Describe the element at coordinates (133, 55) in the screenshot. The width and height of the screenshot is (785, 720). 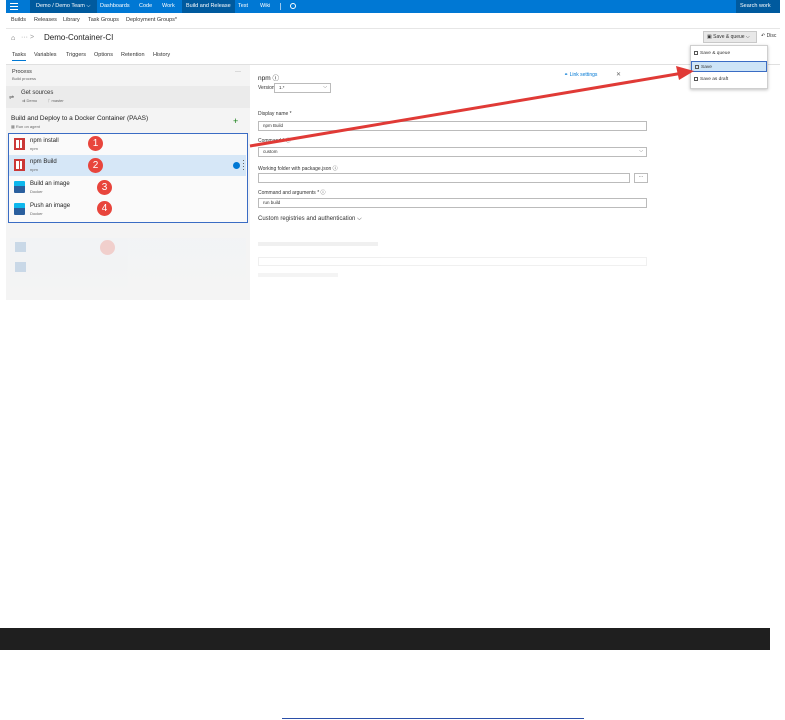
I see `tab-retention: Retention` at that location.